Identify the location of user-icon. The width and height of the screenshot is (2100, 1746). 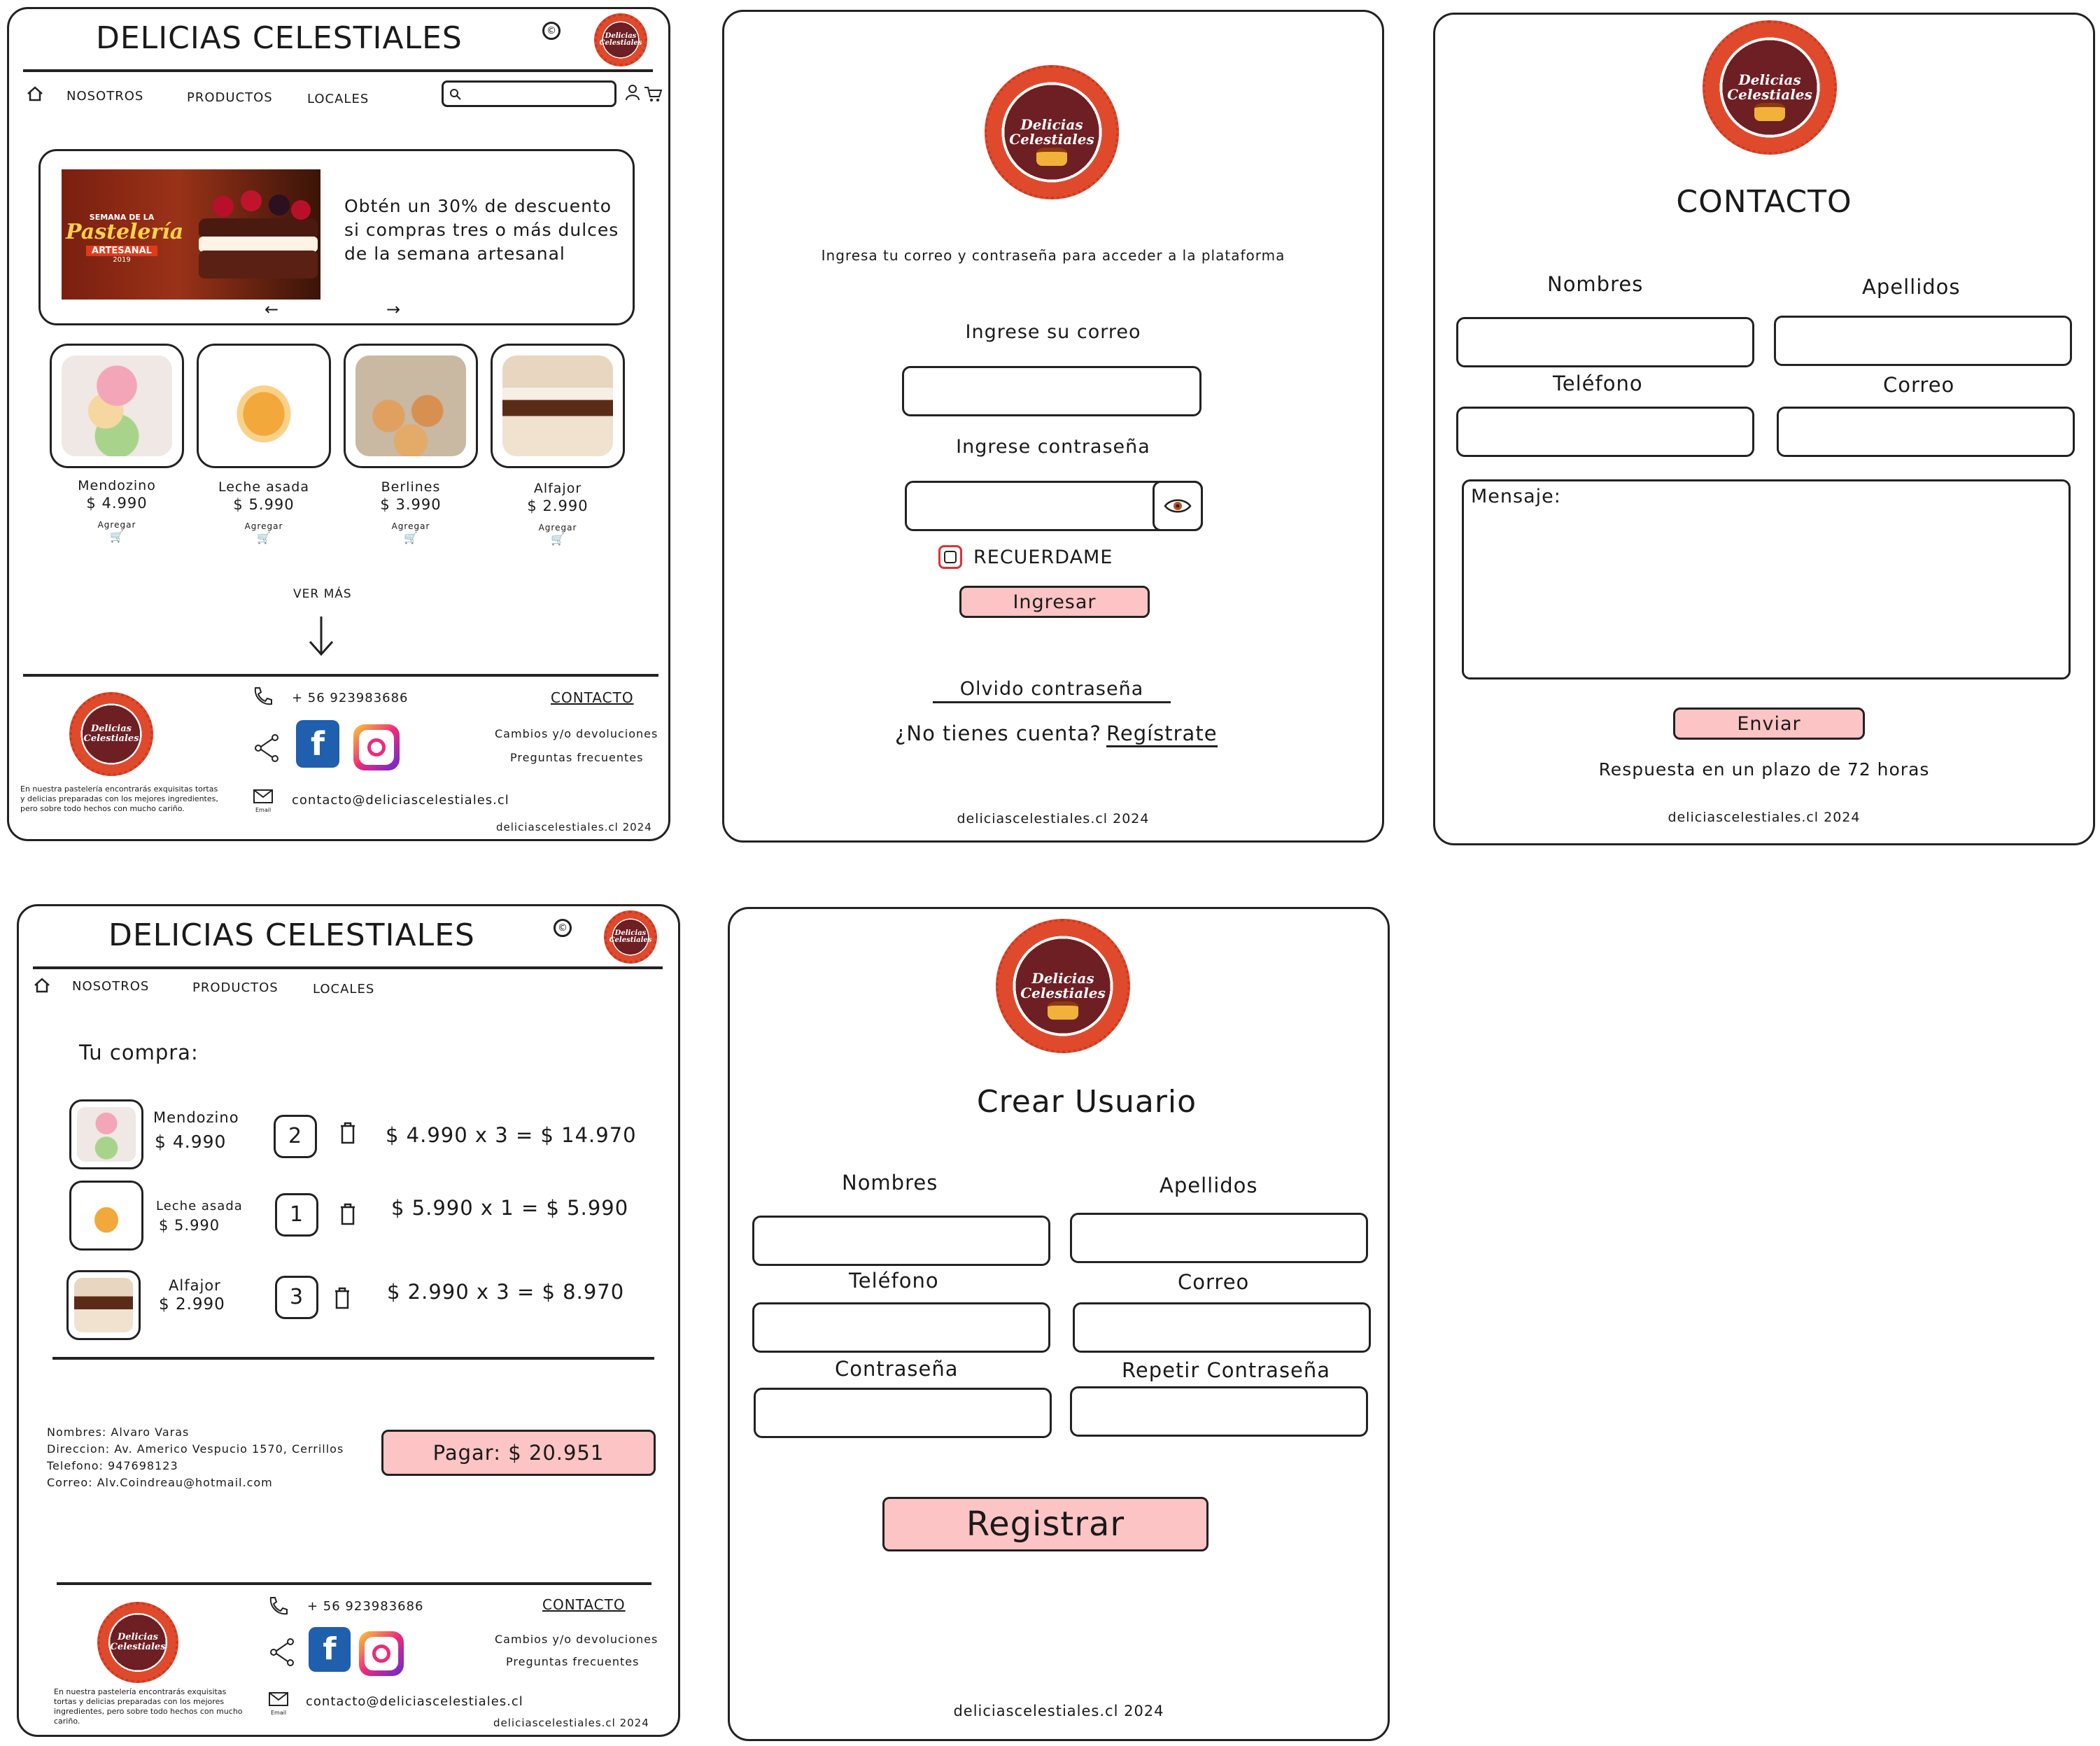
(632, 92).